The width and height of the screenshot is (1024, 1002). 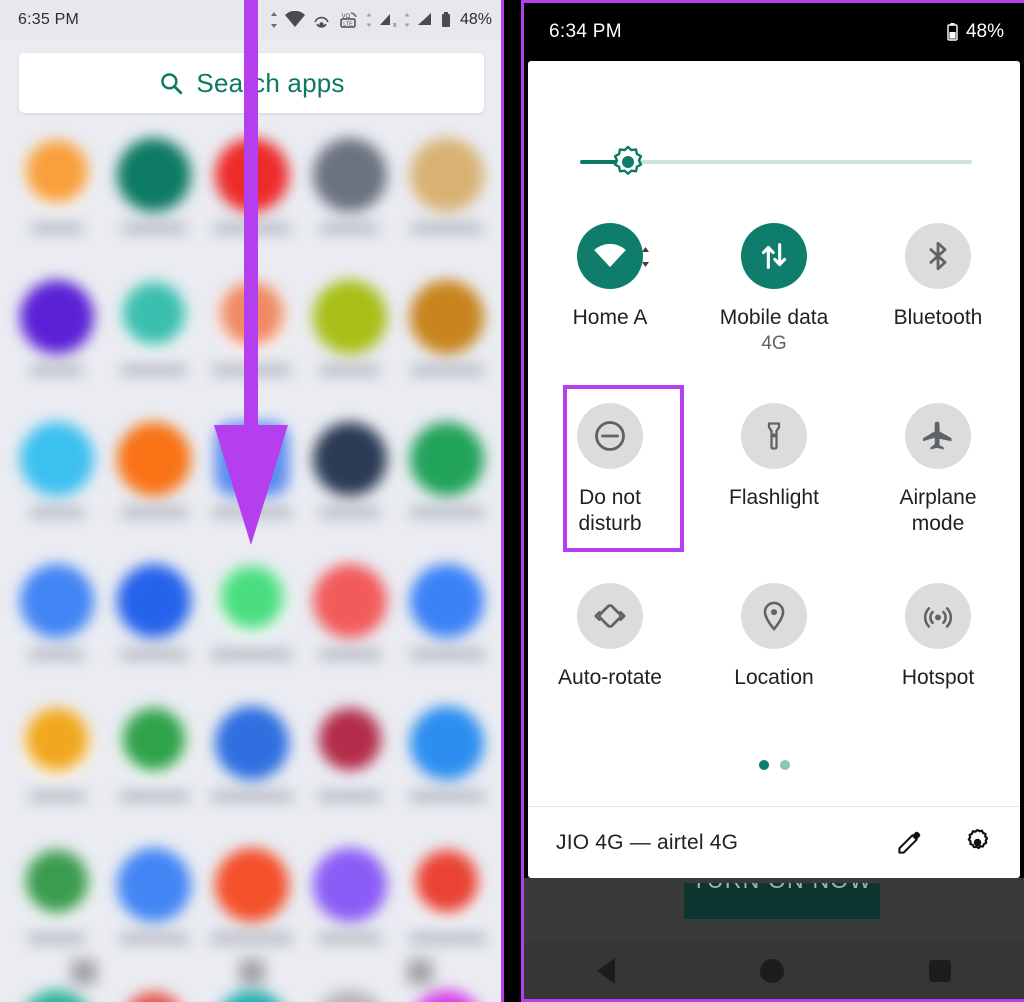 I want to click on qs-tile-label: Home A, so click(x=610, y=317).